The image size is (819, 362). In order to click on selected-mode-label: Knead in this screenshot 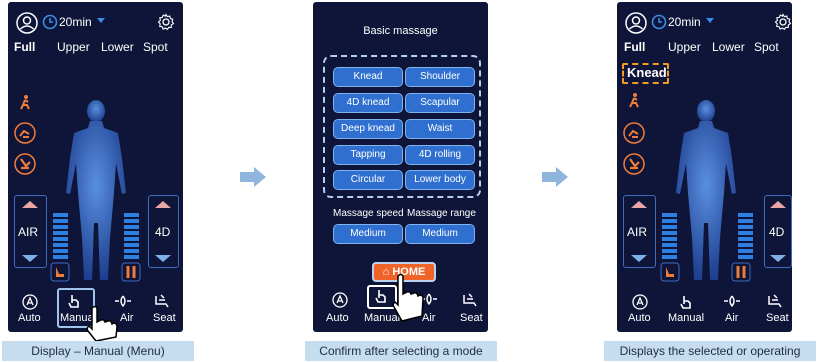, I will do `click(647, 72)`.